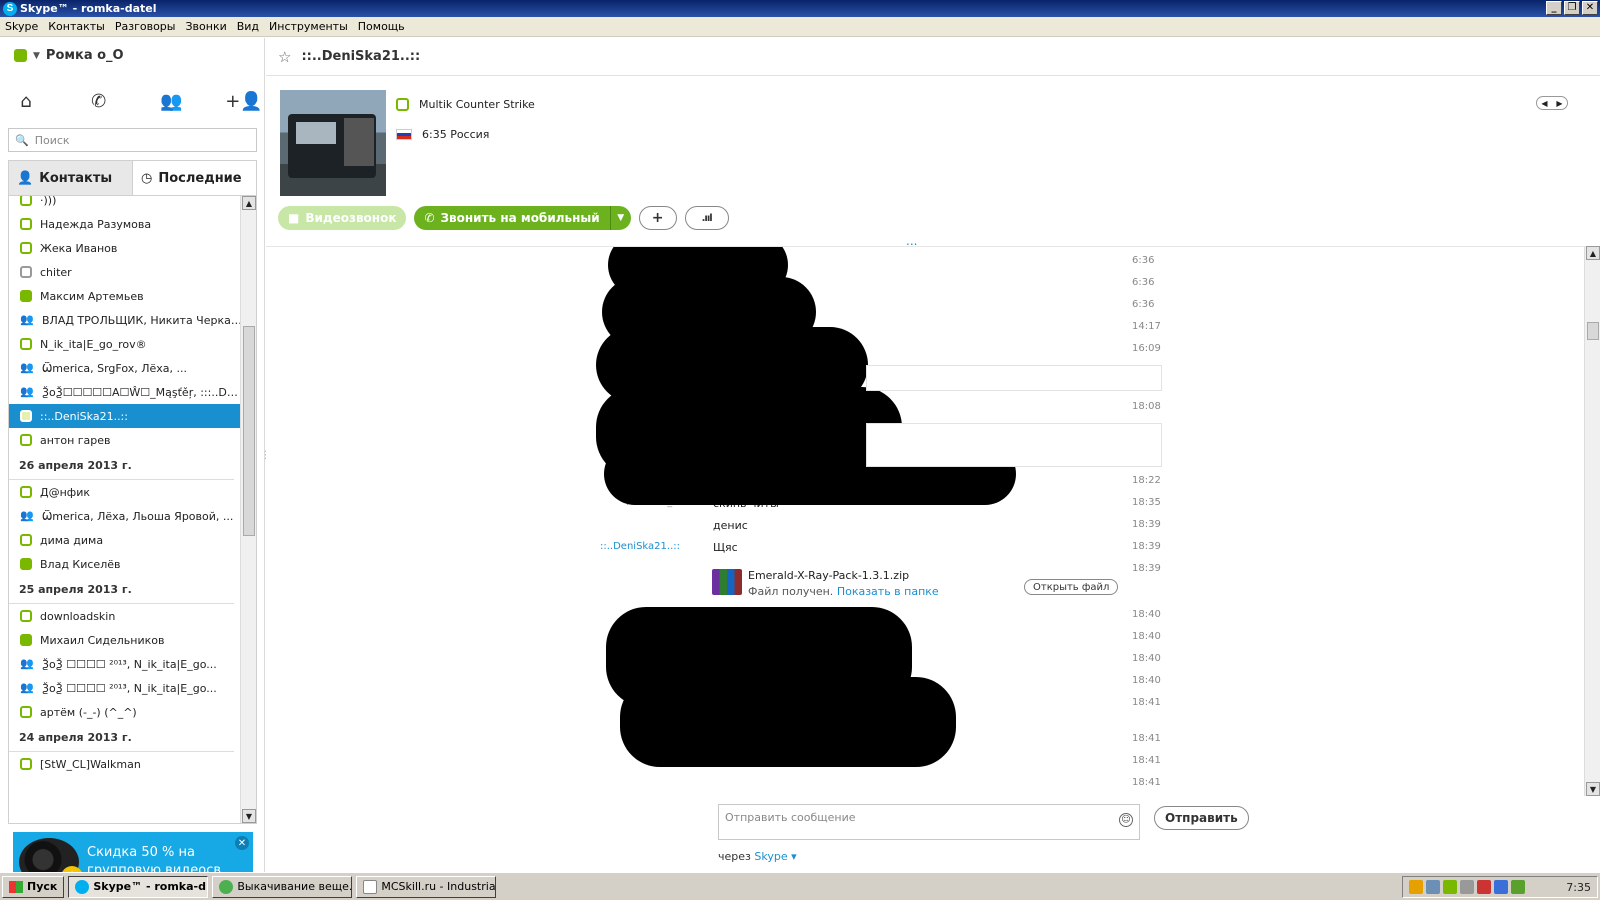 The height and width of the screenshot is (900, 1600). What do you see at coordinates (1592, 521) in the screenshot?
I see `chat-scrollbar: ▲ ▼` at bounding box center [1592, 521].